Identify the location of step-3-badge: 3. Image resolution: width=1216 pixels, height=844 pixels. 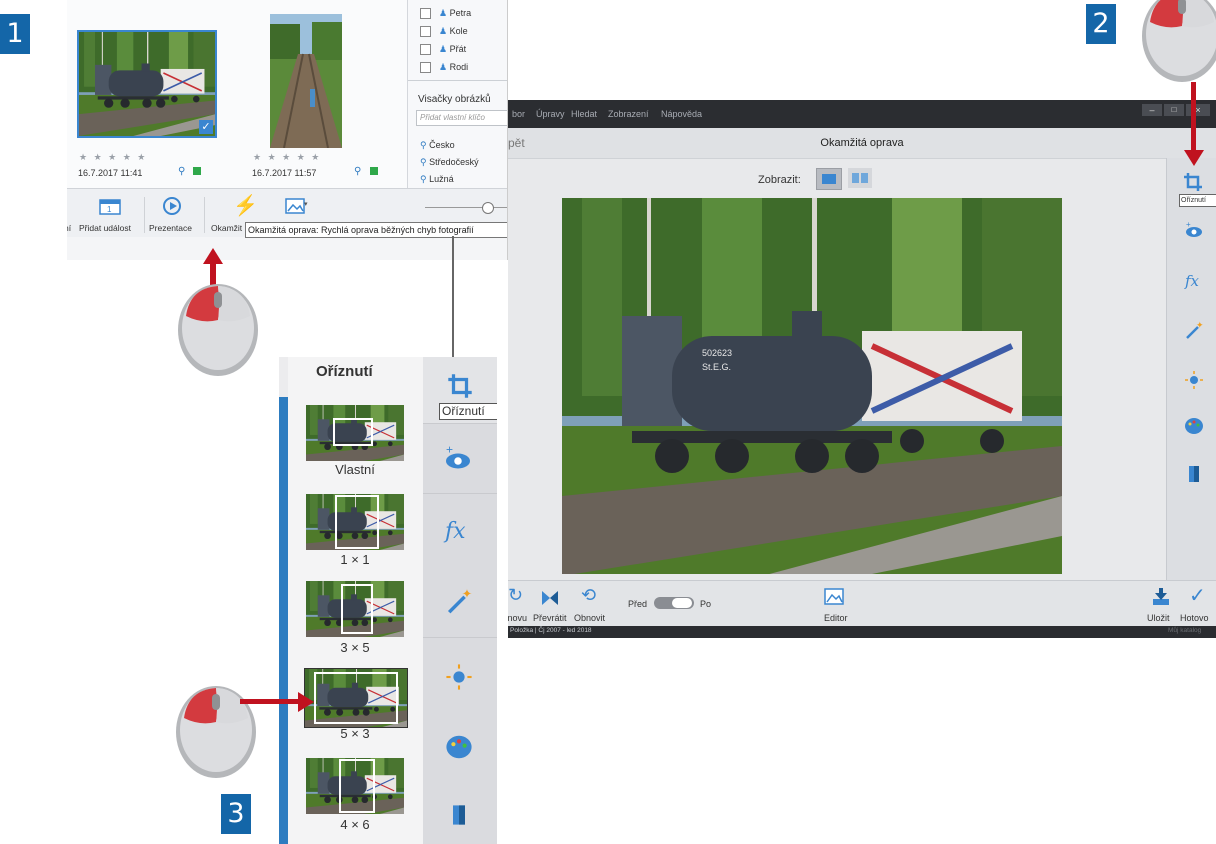
(236, 814).